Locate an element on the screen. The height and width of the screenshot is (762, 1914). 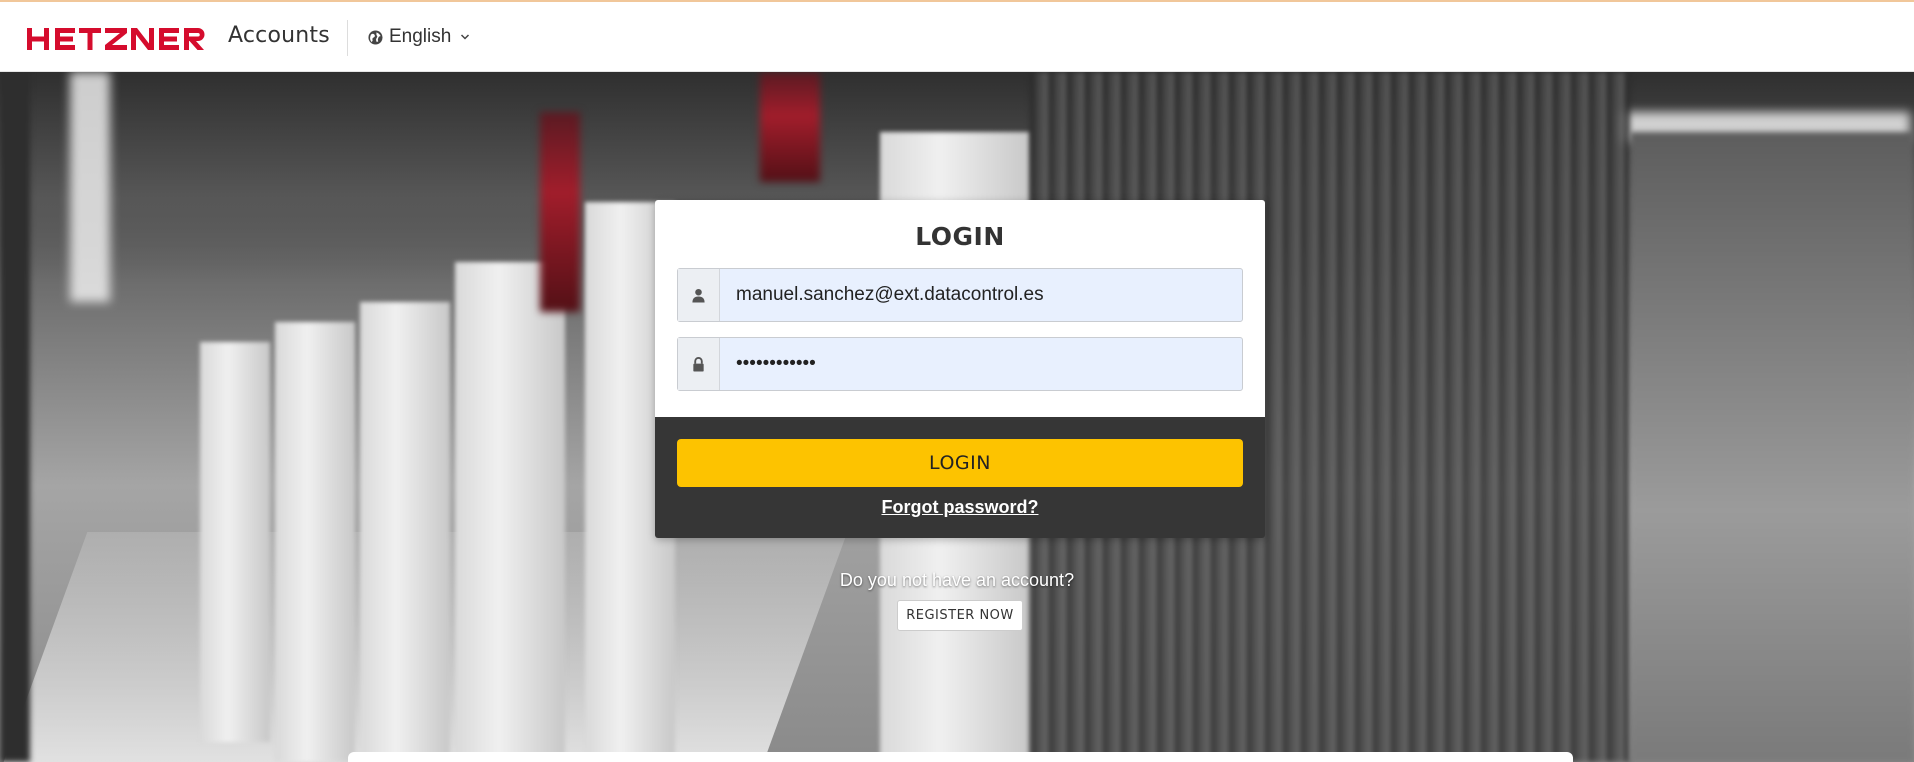
globe-icon is located at coordinates (375, 37).